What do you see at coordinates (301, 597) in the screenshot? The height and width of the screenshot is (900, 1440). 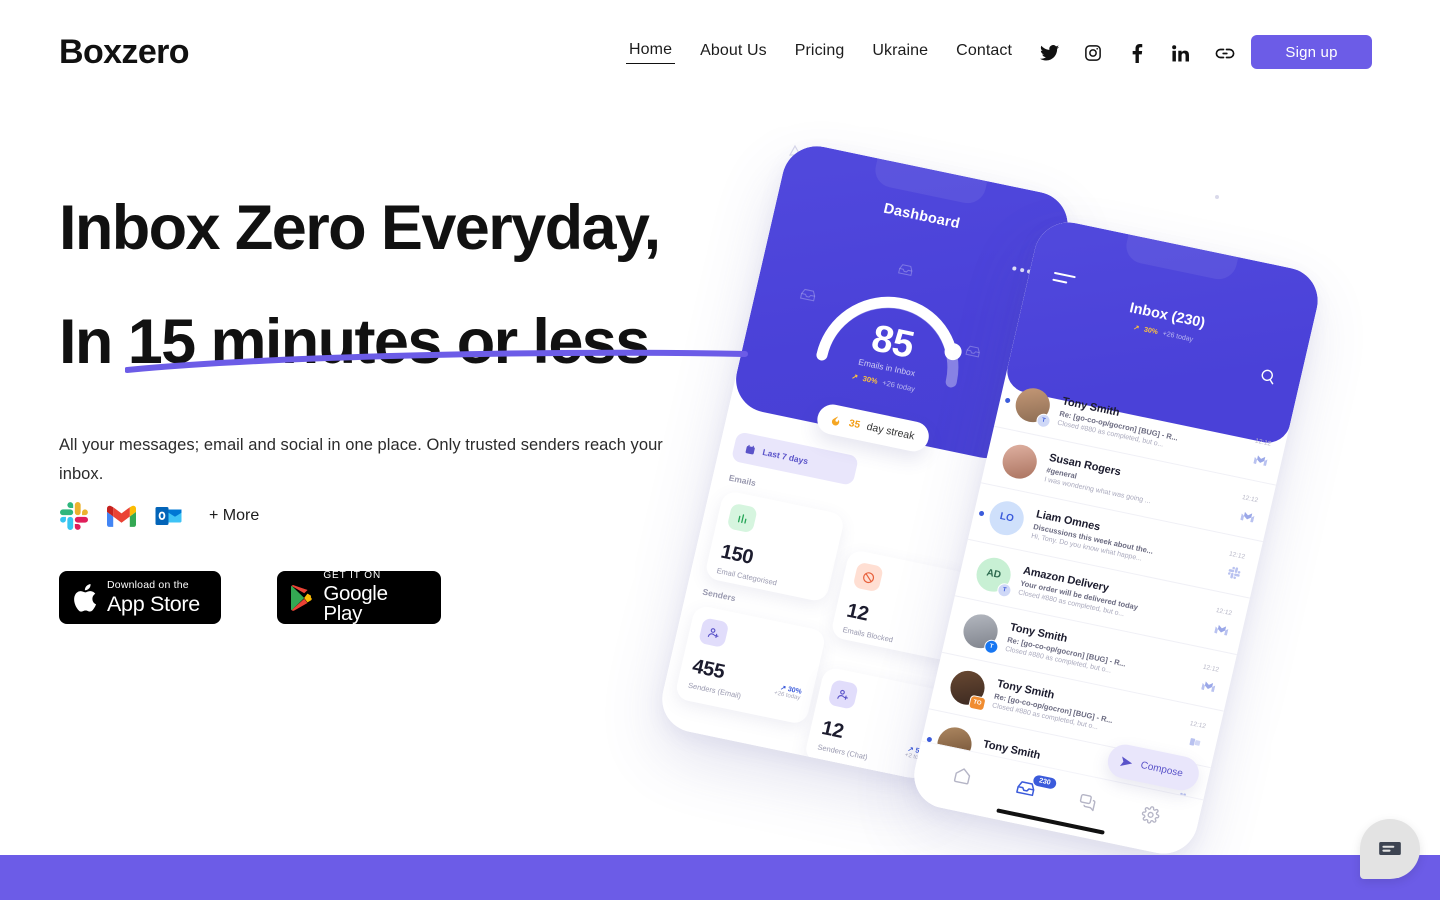 I see `google-play-icon` at bounding box center [301, 597].